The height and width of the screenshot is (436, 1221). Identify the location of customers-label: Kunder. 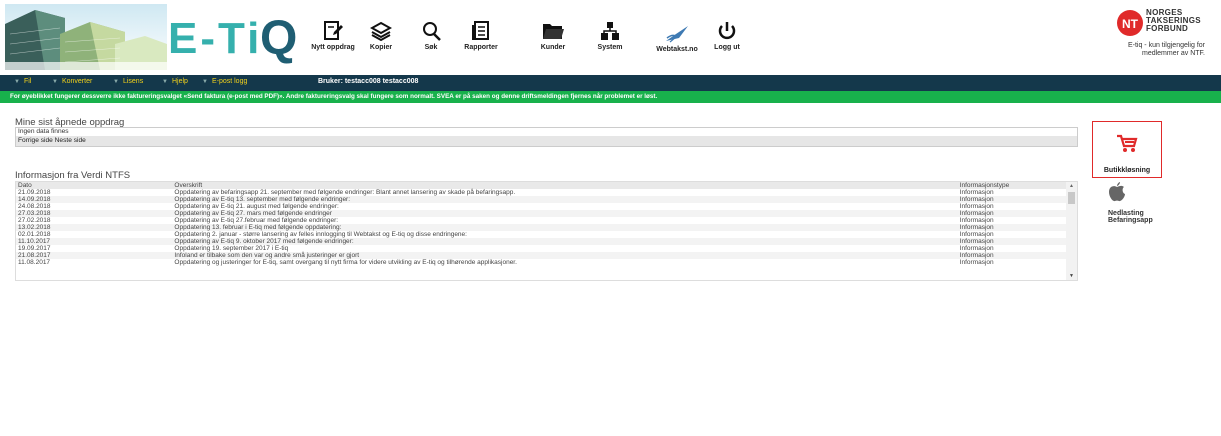
(553, 47).